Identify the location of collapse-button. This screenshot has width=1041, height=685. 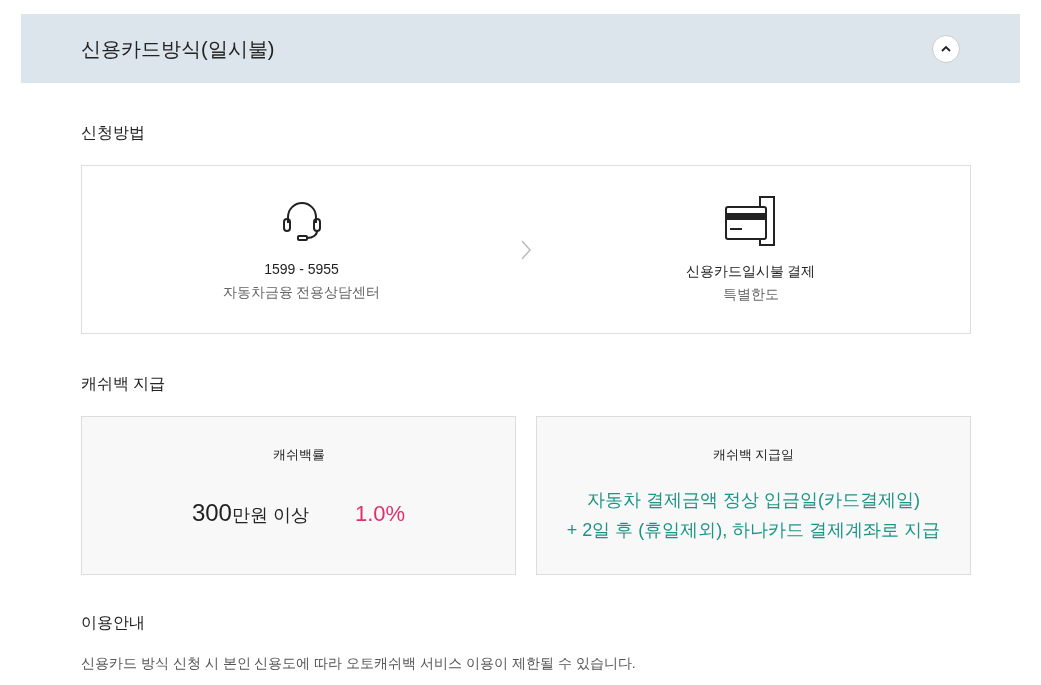
(946, 48).